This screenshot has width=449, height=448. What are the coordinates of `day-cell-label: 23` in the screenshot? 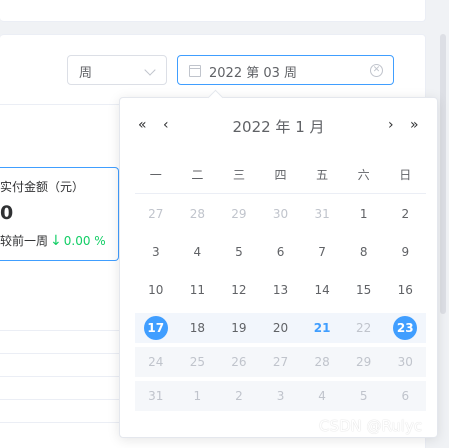 It's located at (405, 328).